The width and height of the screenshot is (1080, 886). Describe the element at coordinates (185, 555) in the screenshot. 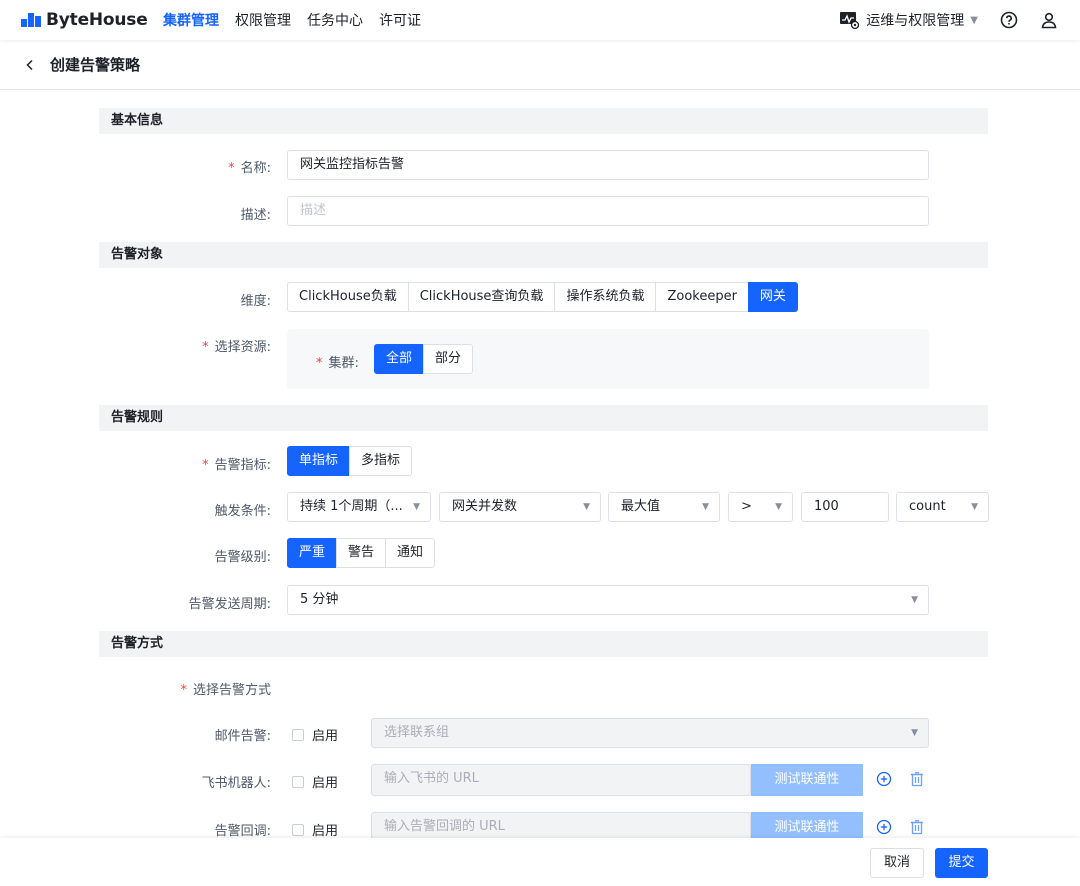

I see `level-label: 告警级别:` at that location.